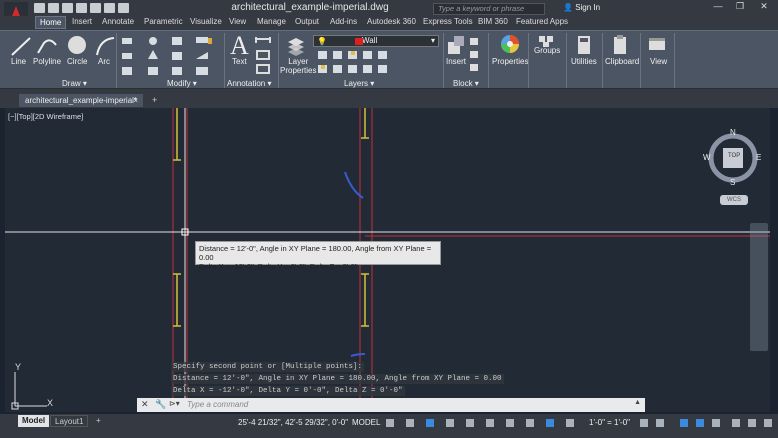  What do you see at coordinates (182, 83) in the screenshot?
I see `modify-panel-title: Modify ▾` at bounding box center [182, 83].